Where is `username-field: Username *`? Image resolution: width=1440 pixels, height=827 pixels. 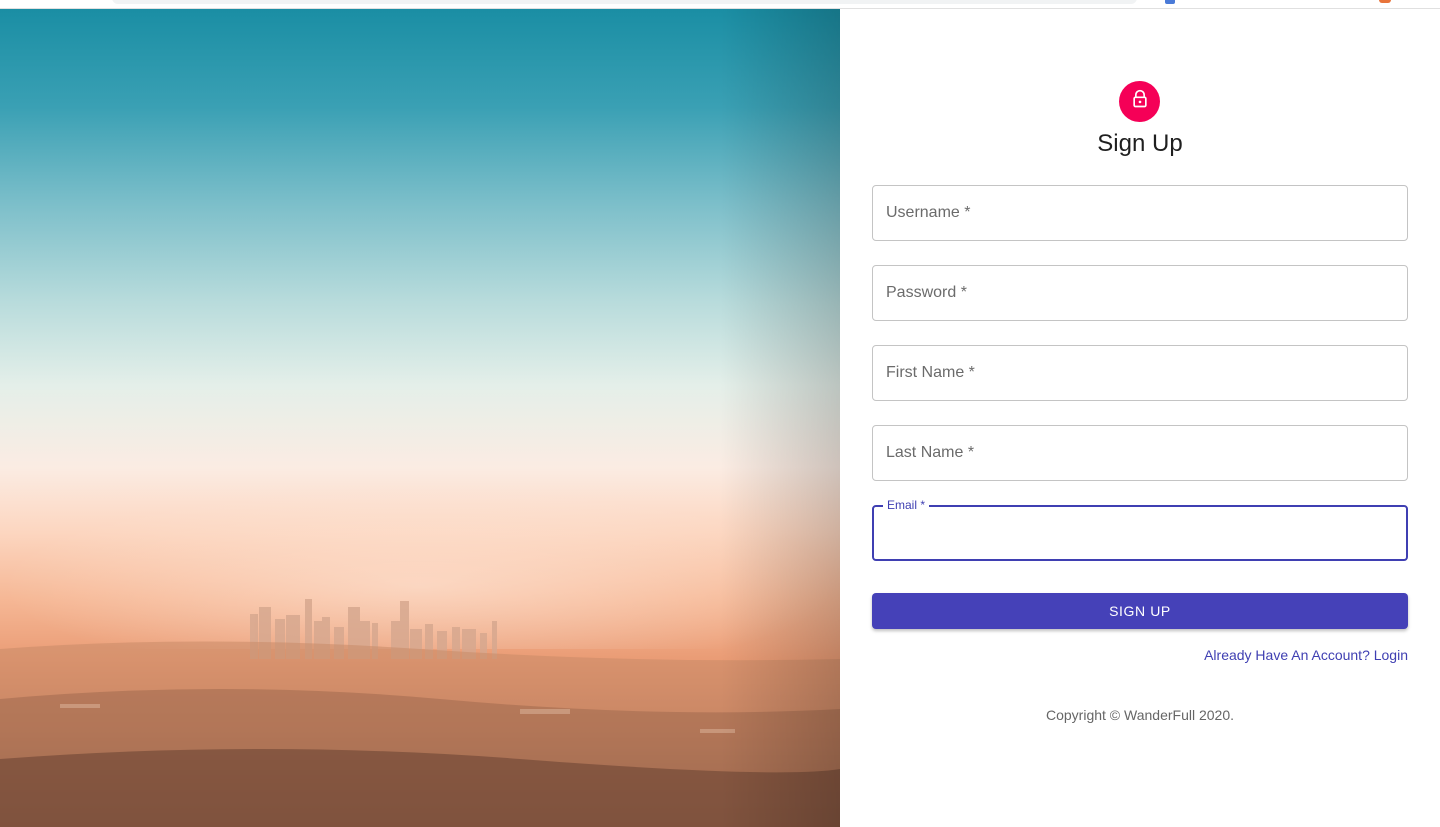 username-field: Username * is located at coordinates (1140, 213).